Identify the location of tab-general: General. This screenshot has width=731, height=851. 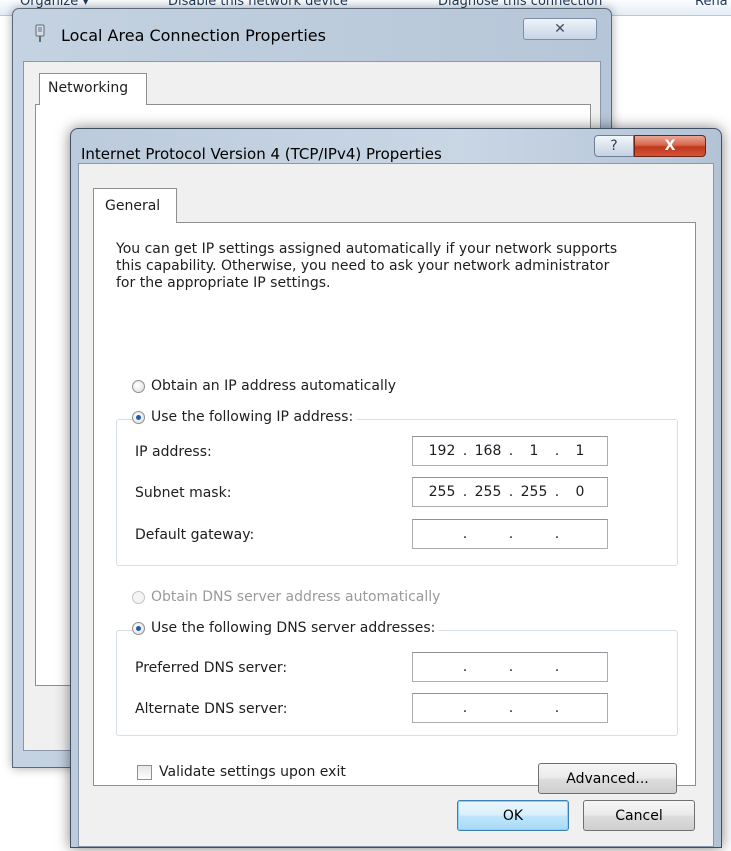
(135, 205).